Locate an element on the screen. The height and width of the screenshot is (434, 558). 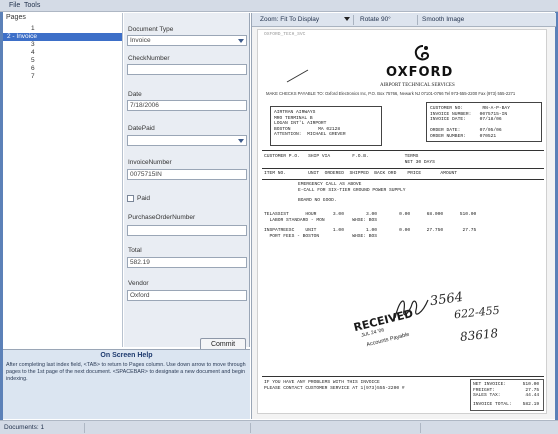
help-title: On Screen Help is located at coordinates (126, 355).